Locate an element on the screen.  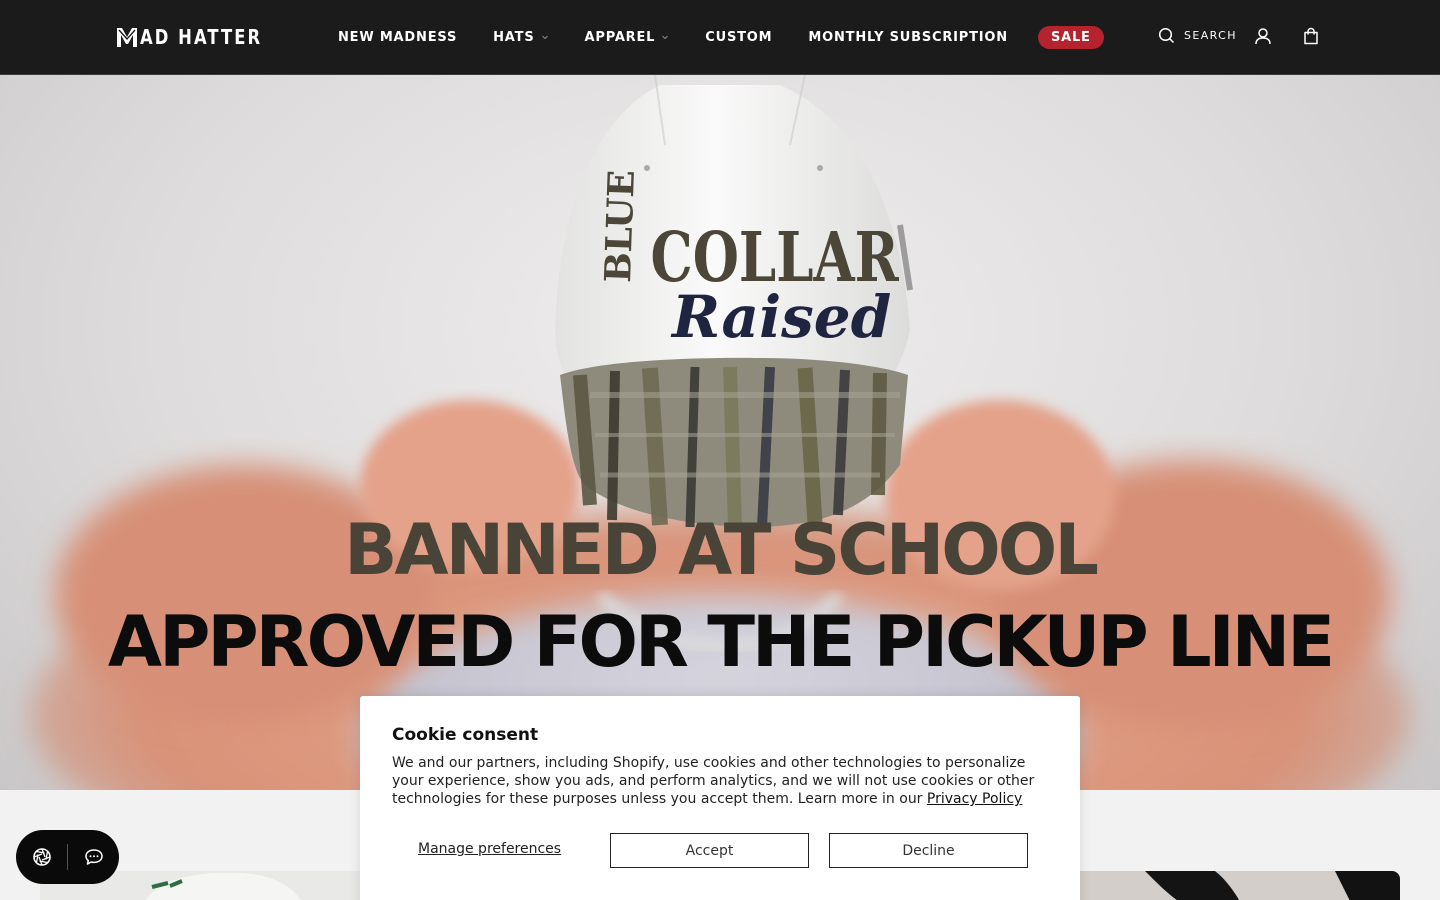
chat-bubble-icon is located at coordinates (93, 857).